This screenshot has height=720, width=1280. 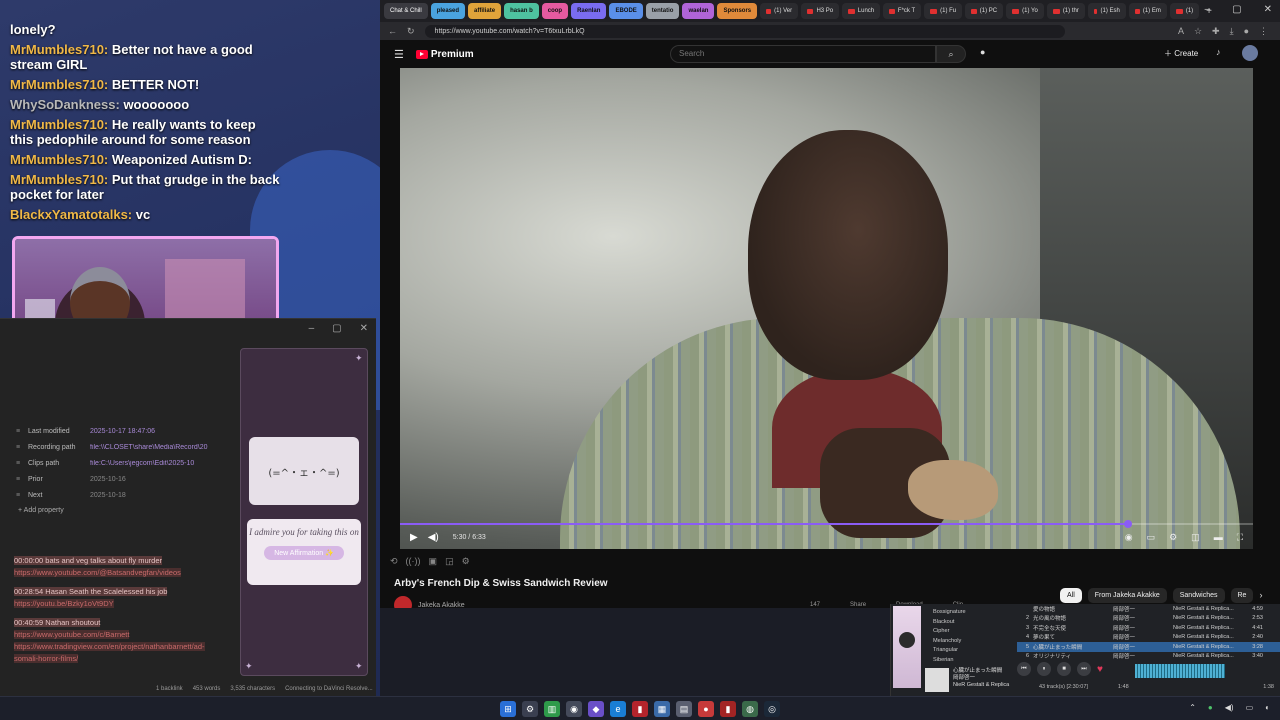 What do you see at coordinates (448, 11) in the screenshot?
I see `tab-group: pleased` at bounding box center [448, 11].